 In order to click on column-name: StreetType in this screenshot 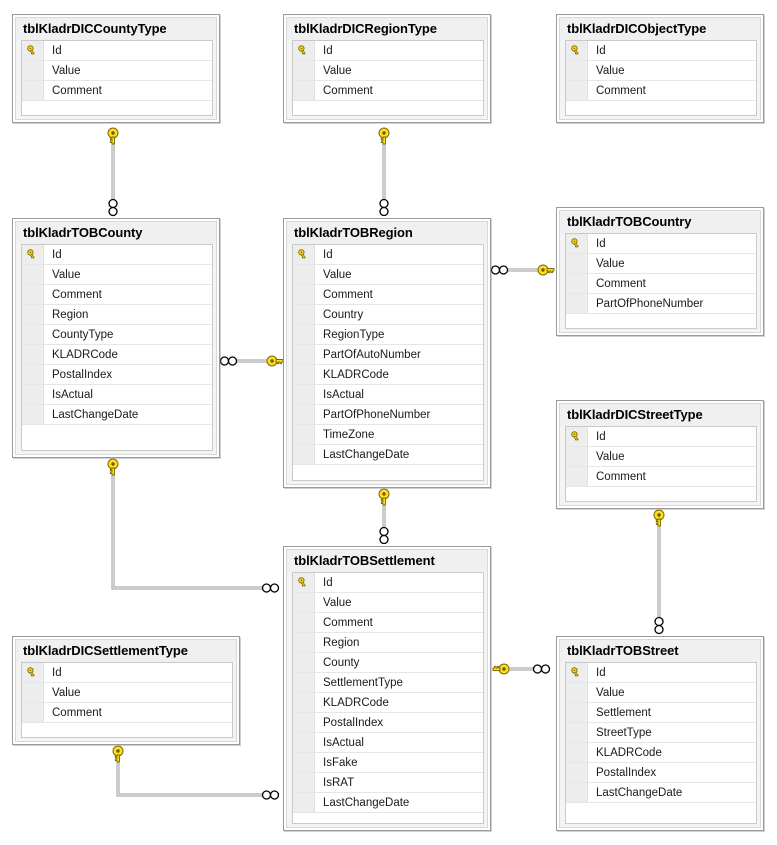, I will do `click(624, 732)`.